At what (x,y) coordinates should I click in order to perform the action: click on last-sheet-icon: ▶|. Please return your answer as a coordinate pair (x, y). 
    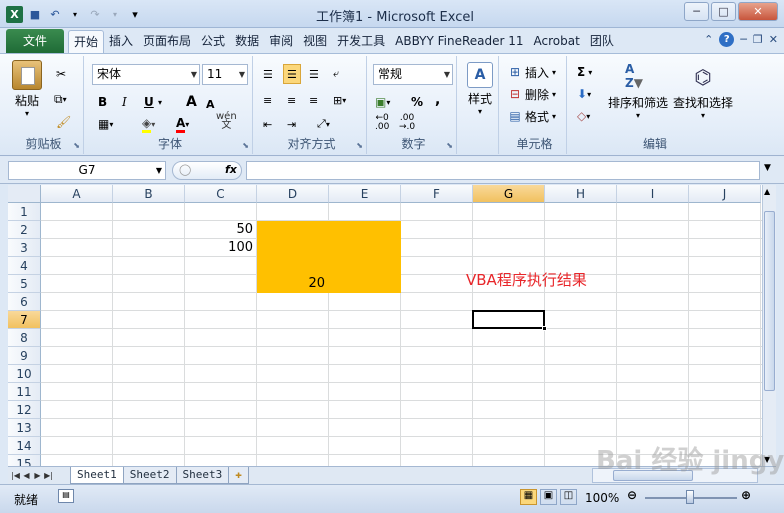
    Looking at the image, I should click on (48, 476).